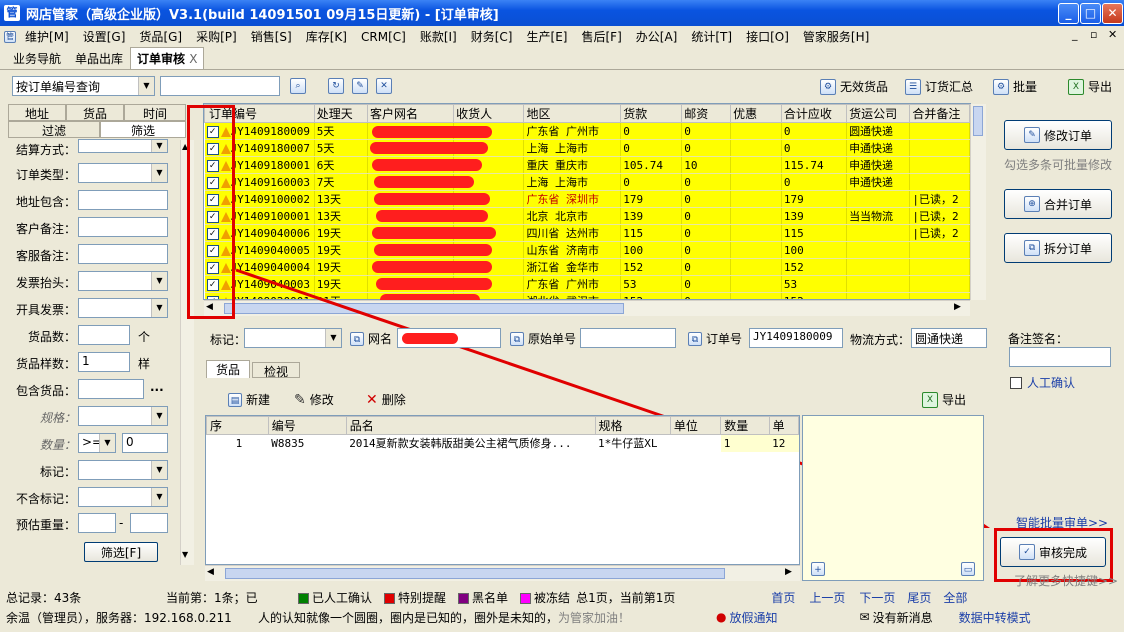 This screenshot has height=632, width=1124. I want to click on spec-select: ▼, so click(123, 416).